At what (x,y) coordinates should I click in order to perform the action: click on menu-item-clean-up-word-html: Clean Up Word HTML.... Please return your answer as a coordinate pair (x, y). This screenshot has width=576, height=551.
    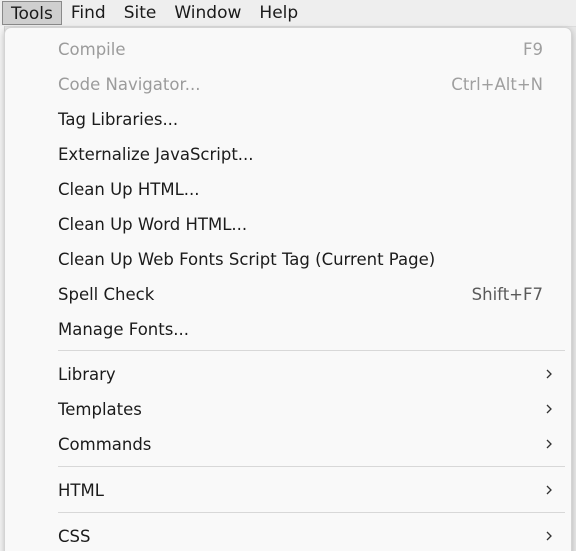
    Looking at the image, I should click on (288, 224).